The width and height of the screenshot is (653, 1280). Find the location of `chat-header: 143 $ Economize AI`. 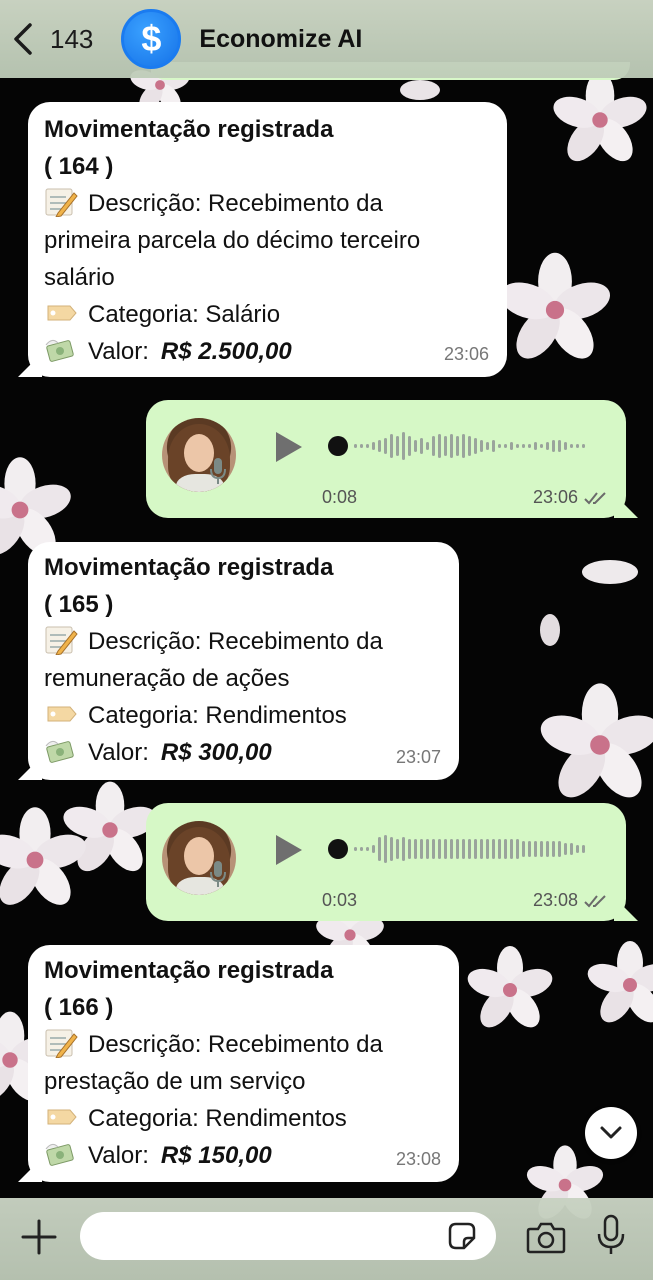

chat-header: 143 $ Economize AI is located at coordinates (326, 39).